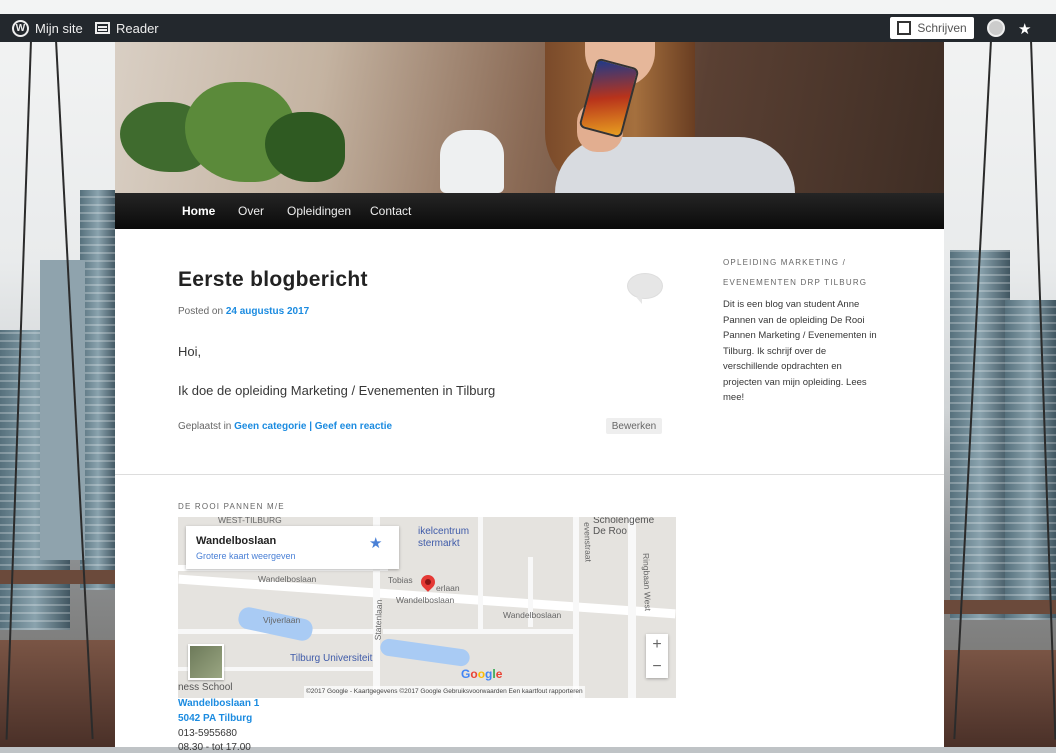 Image resolution: width=1056 pixels, height=753 pixels. What do you see at coordinates (190, 351) in the screenshot?
I see `post-paragraph: Hoi,` at bounding box center [190, 351].